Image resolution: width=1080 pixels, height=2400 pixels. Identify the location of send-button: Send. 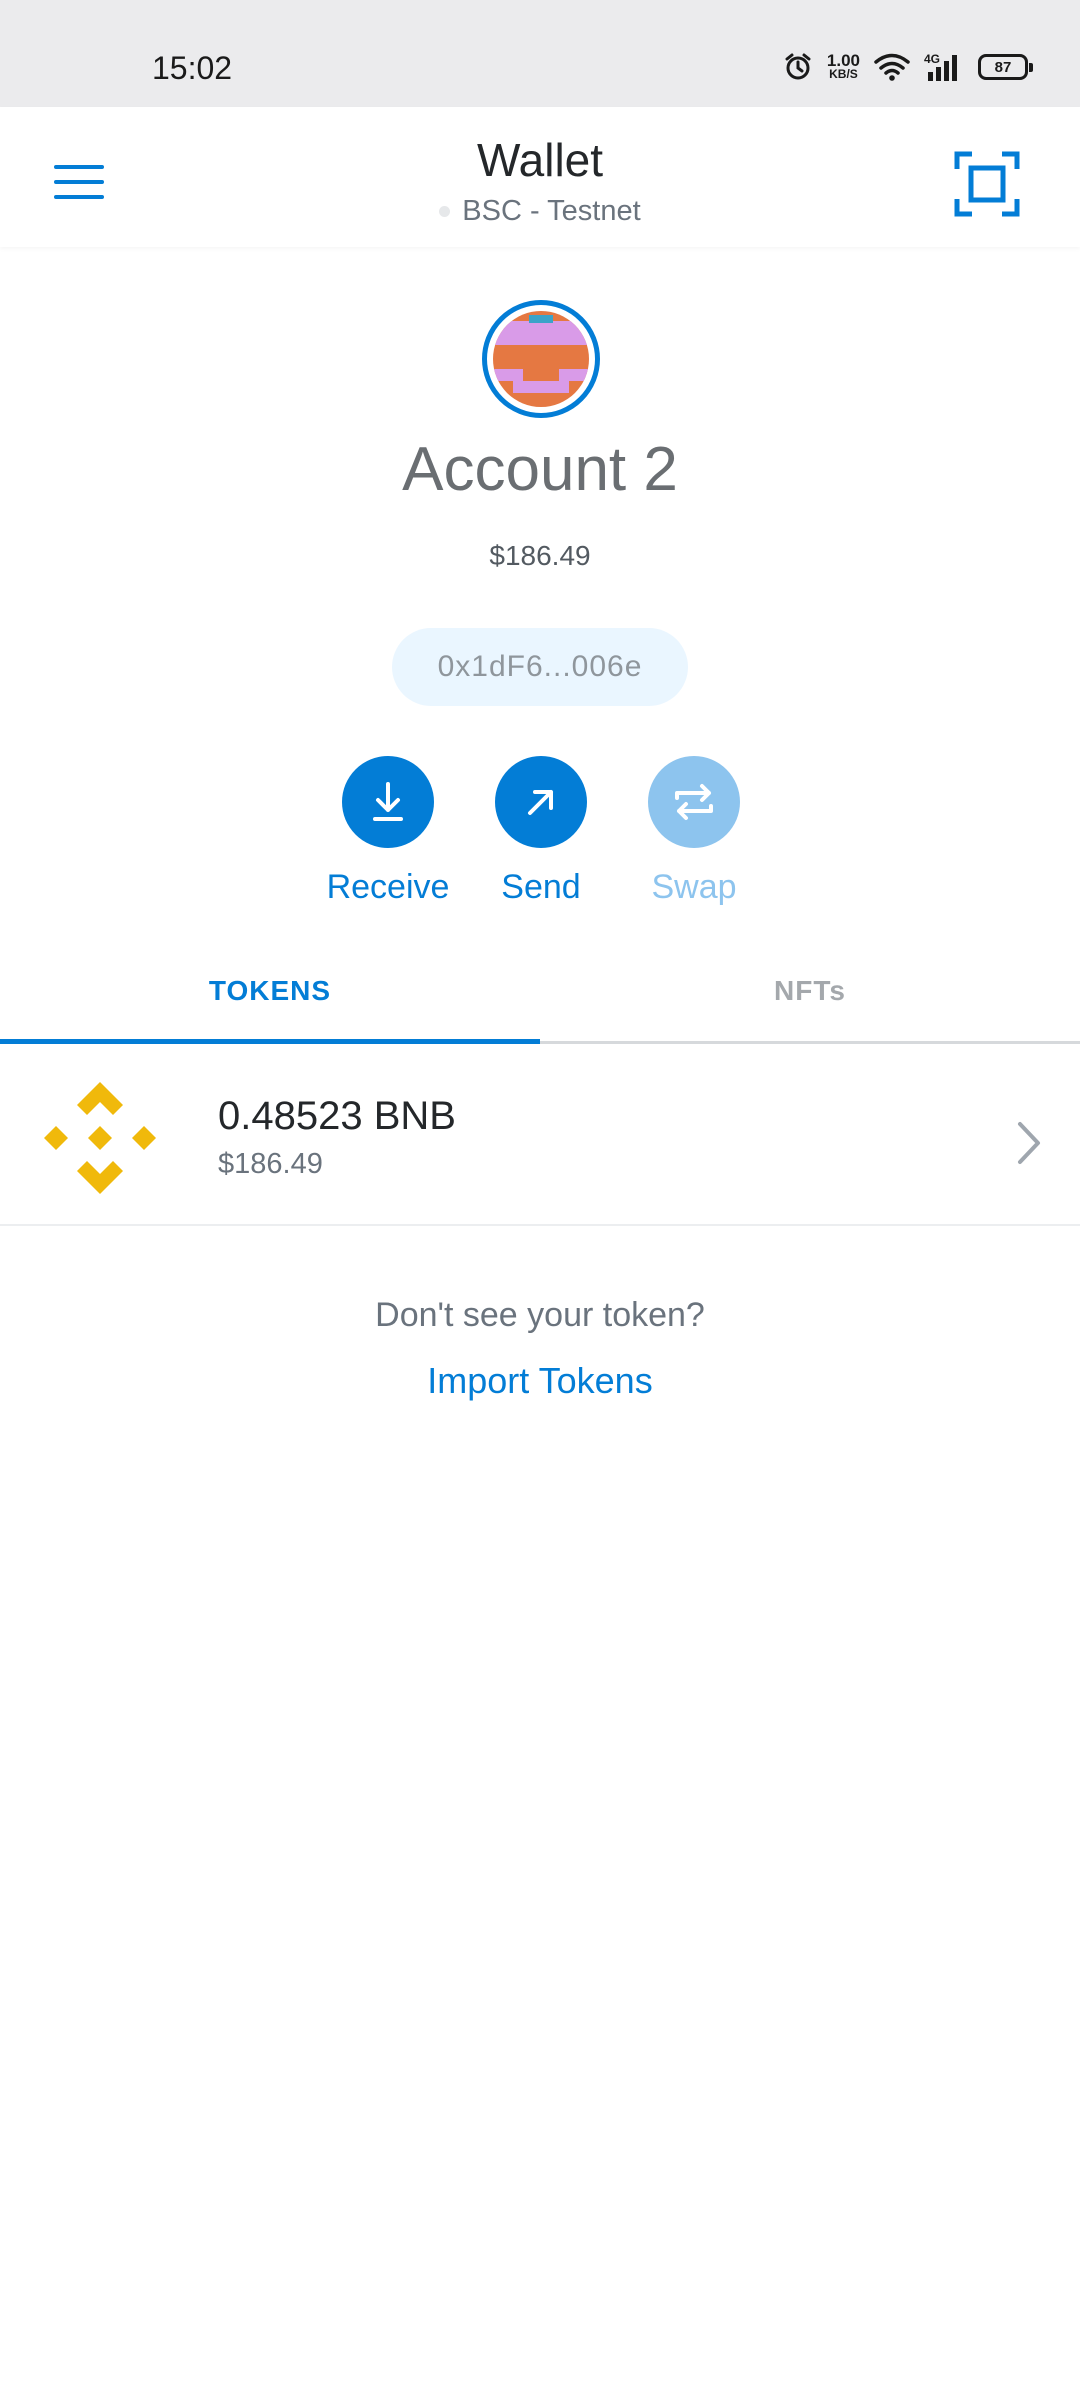
(541, 831).